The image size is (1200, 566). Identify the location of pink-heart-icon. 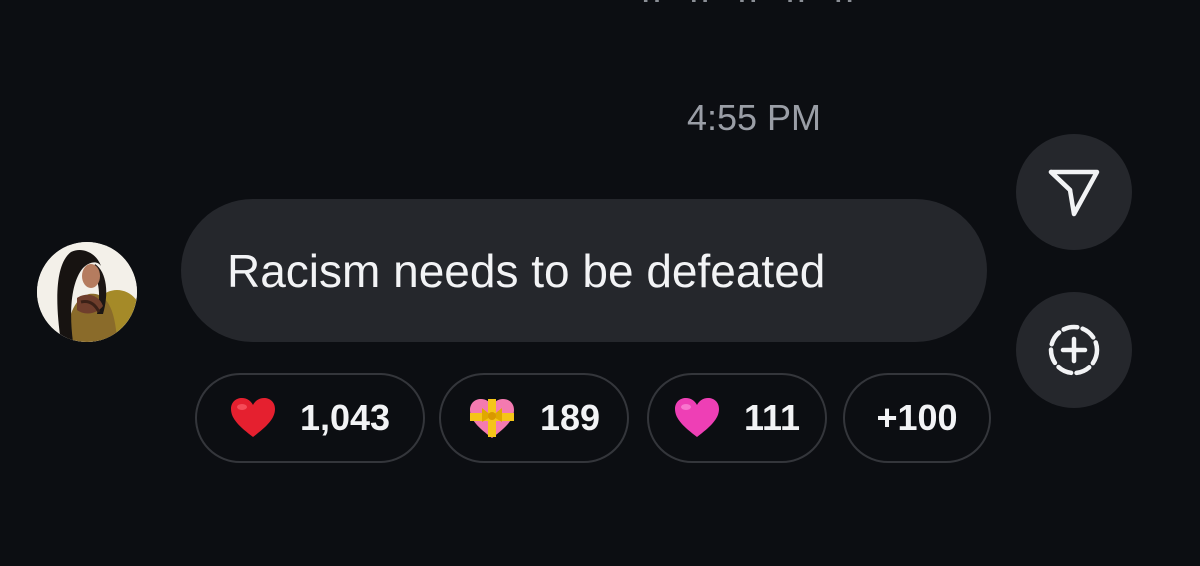
(697, 418).